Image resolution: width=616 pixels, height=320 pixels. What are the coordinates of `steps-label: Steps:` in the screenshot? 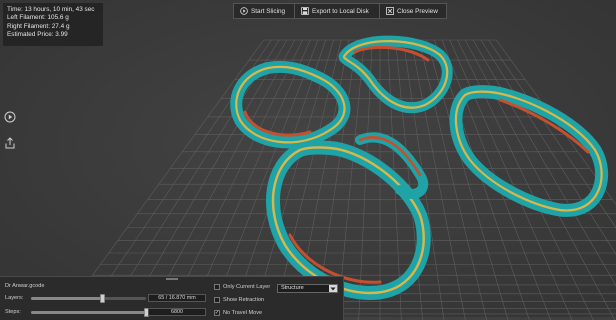 It's located at (13, 312).